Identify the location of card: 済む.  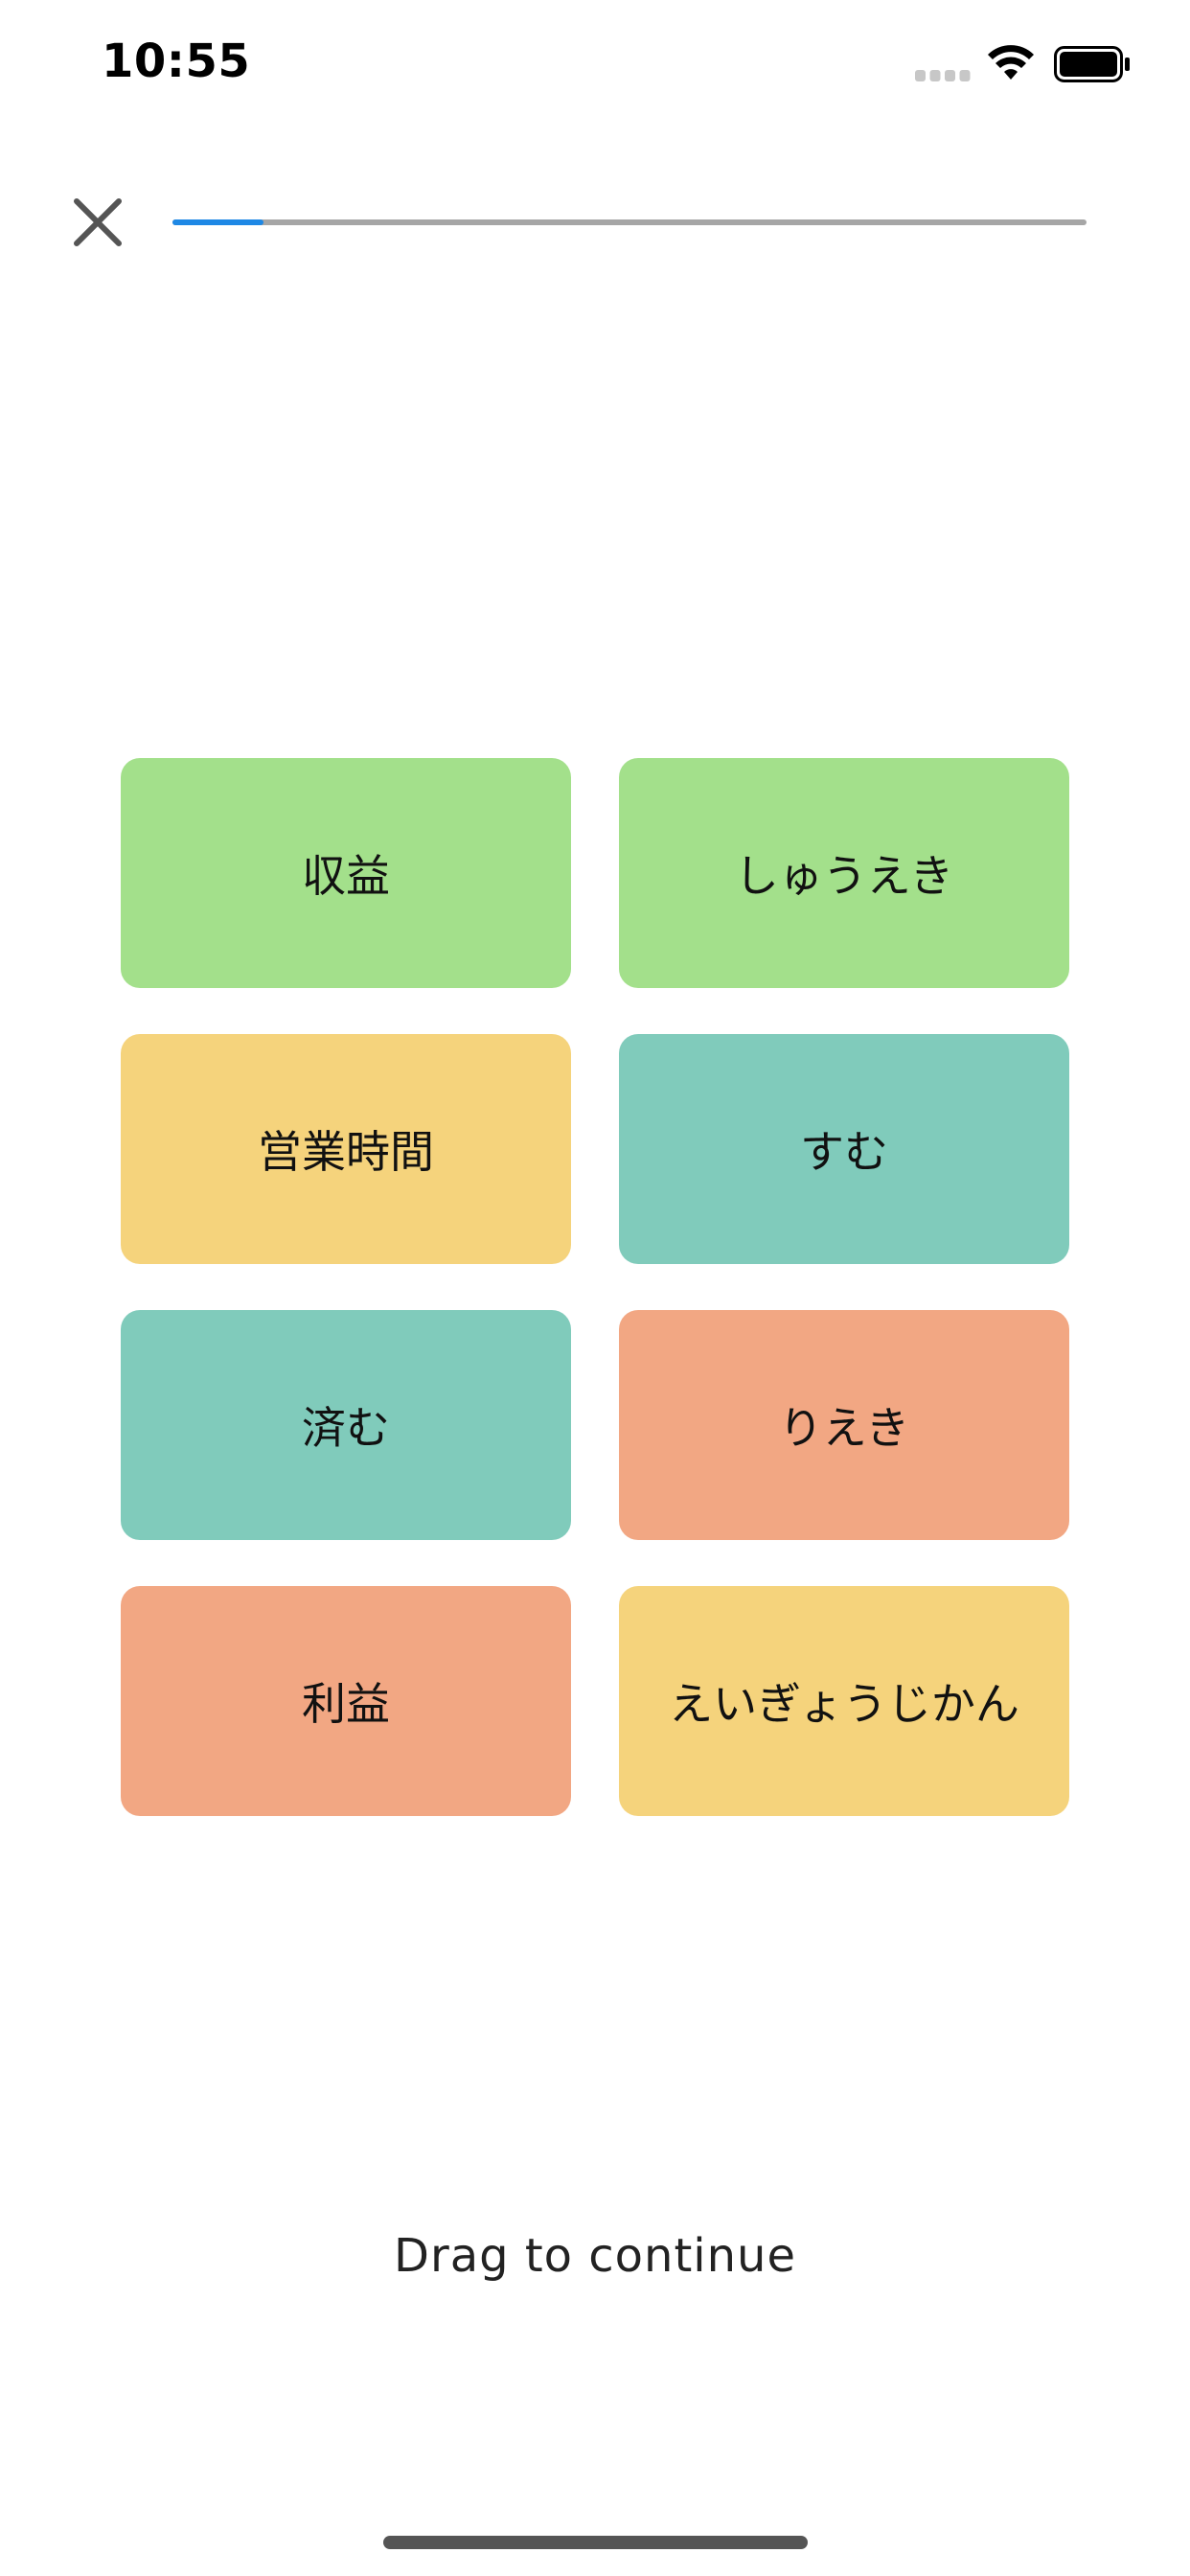
(346, 1425).